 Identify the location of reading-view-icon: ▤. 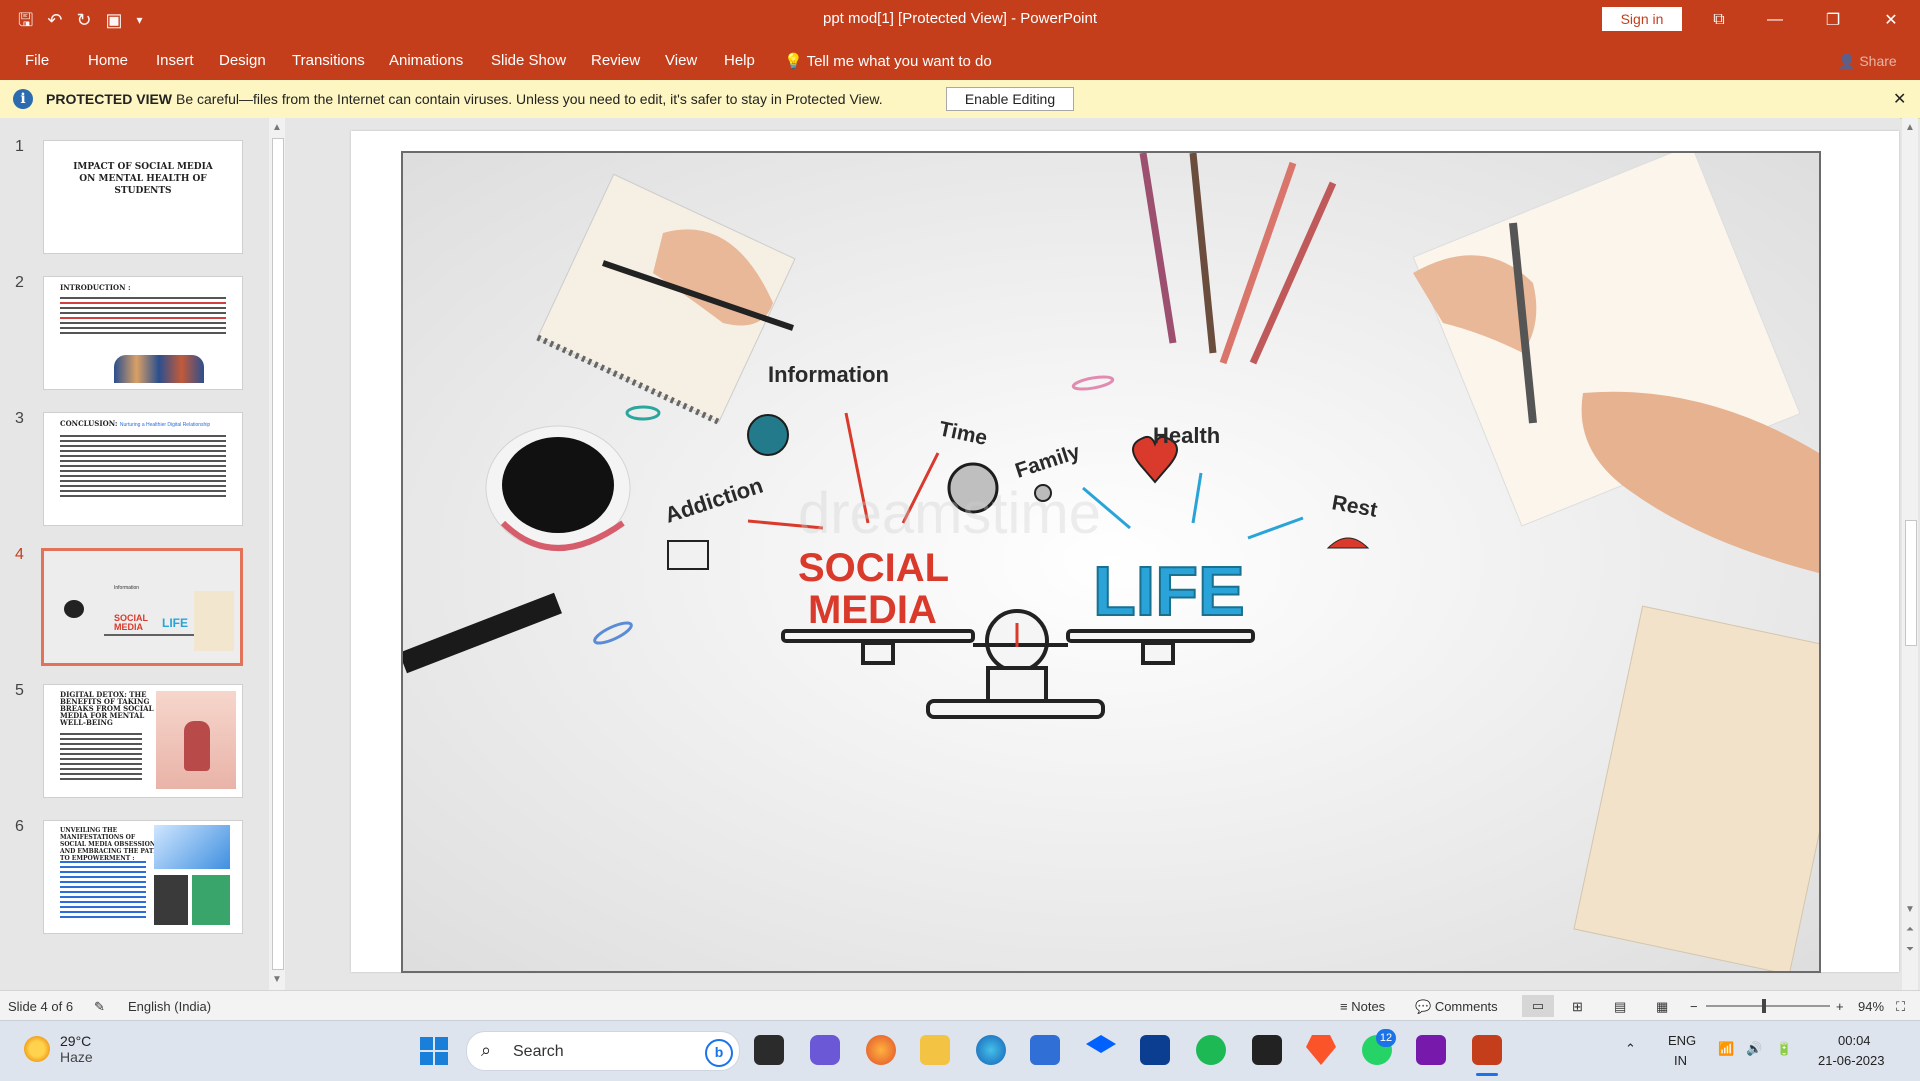
(1620, 1007).